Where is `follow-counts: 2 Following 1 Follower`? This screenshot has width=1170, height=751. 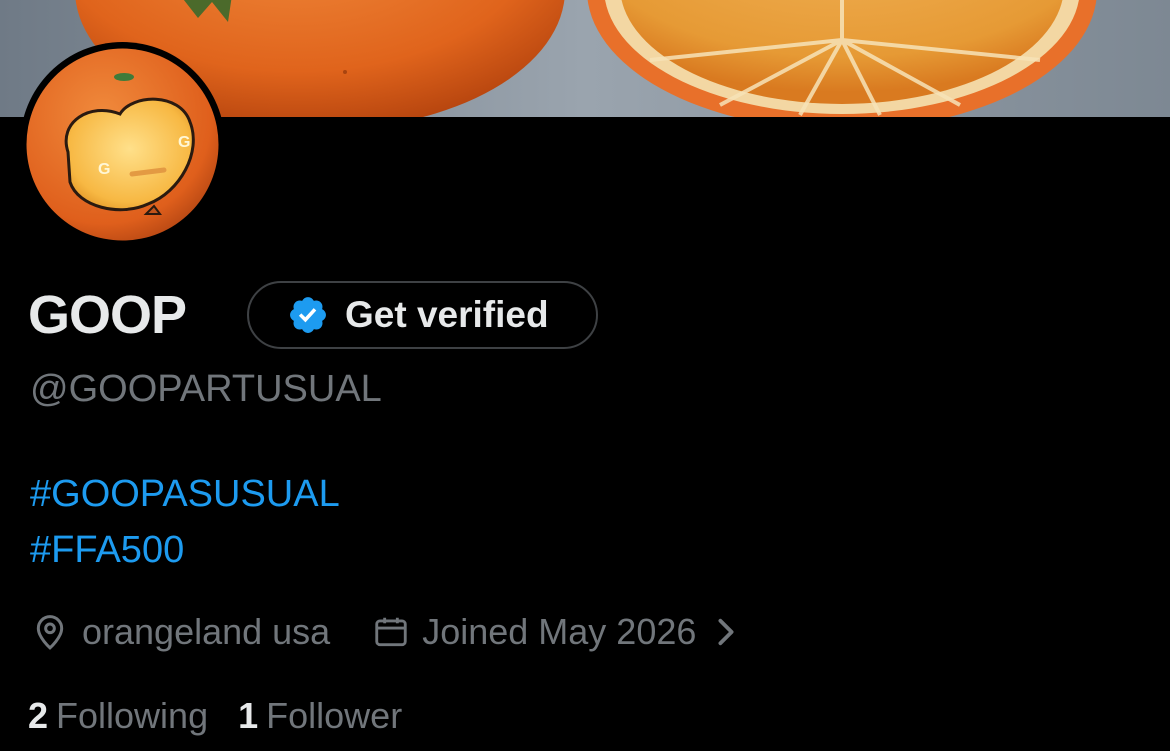 follow-counts: 2 Following 1 Follower is located at coordinates (215, 716).